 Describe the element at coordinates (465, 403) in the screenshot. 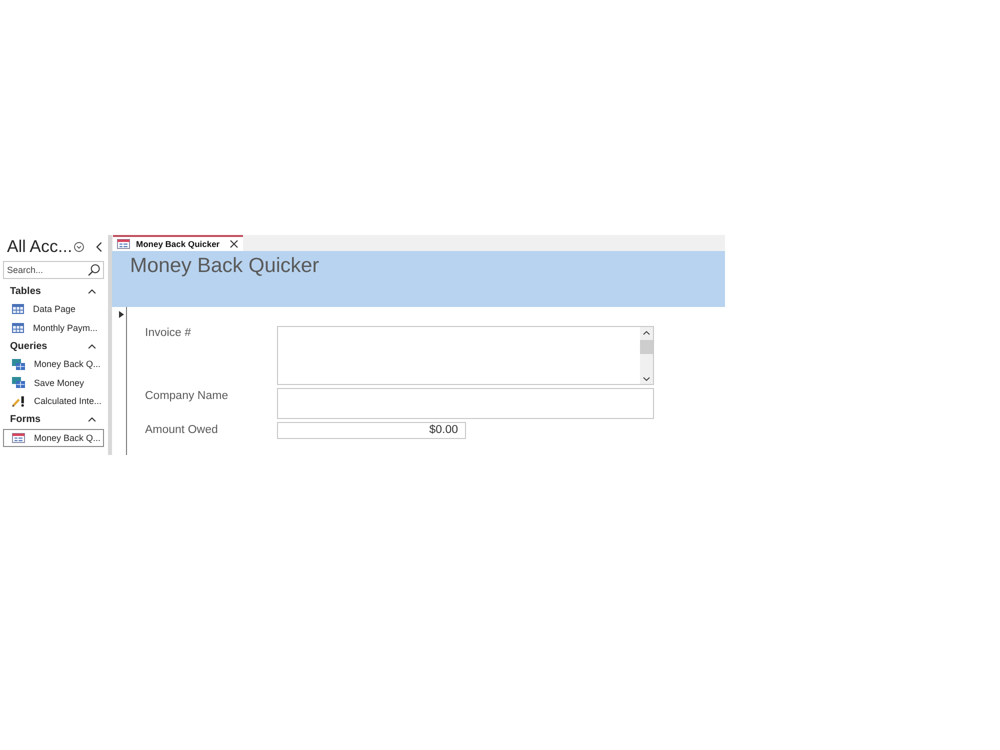

I see `text-field` at that location.